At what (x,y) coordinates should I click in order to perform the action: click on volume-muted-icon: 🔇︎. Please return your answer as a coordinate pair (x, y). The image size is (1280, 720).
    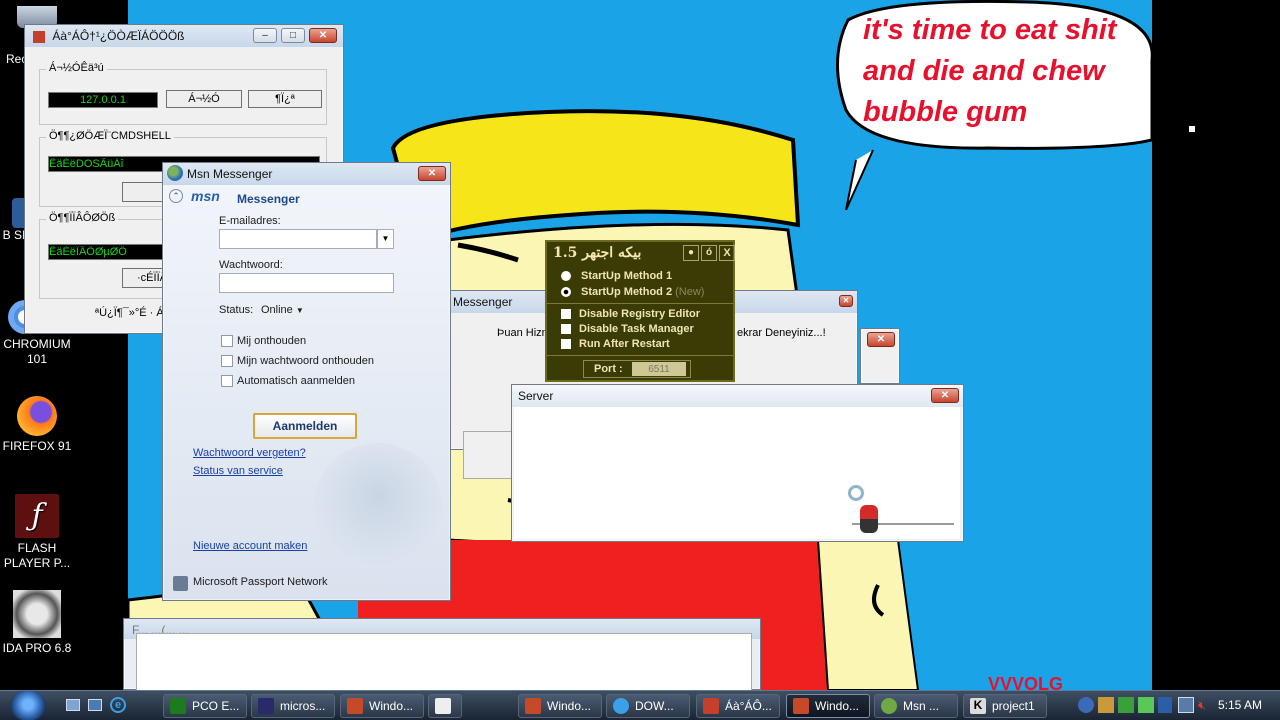
    Looking at the image, I should click on (1206, 705).